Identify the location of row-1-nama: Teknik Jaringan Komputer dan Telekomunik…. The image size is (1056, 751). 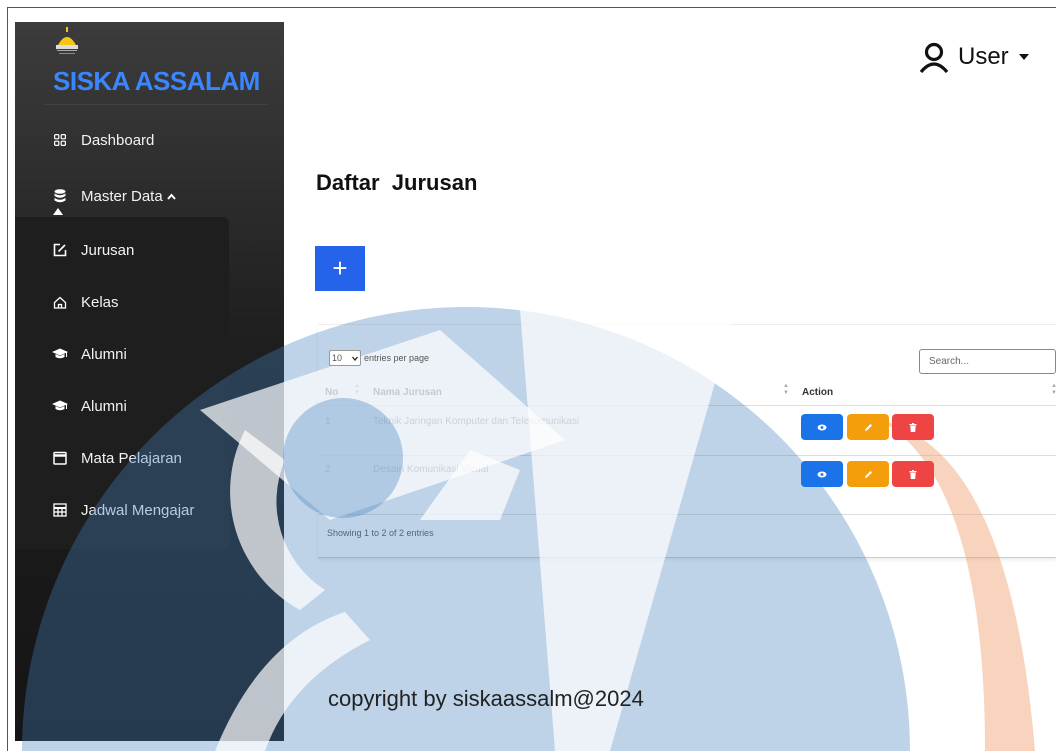
(476, 421).